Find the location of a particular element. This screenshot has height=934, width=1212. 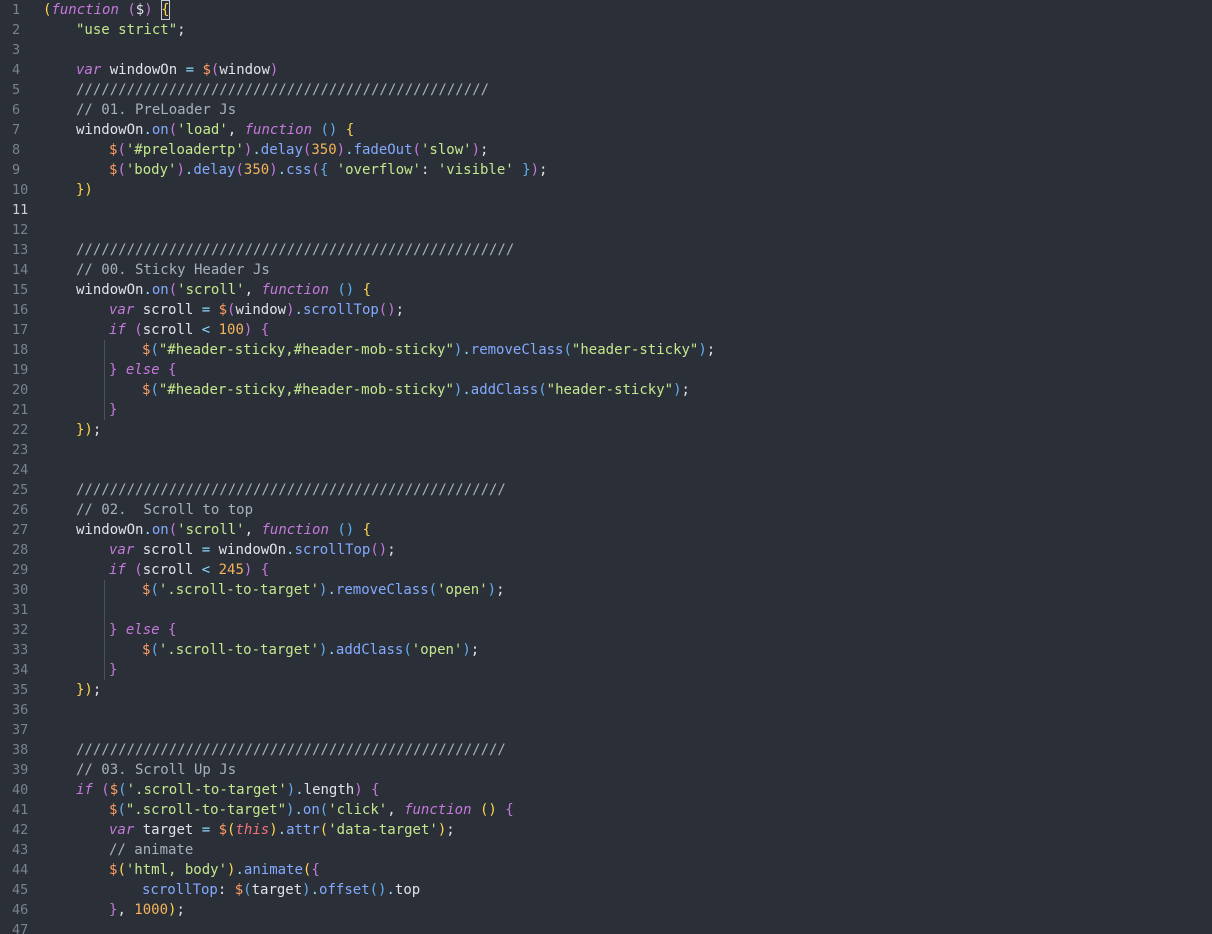

code-line: // animate is located at coordinates (151, 850).